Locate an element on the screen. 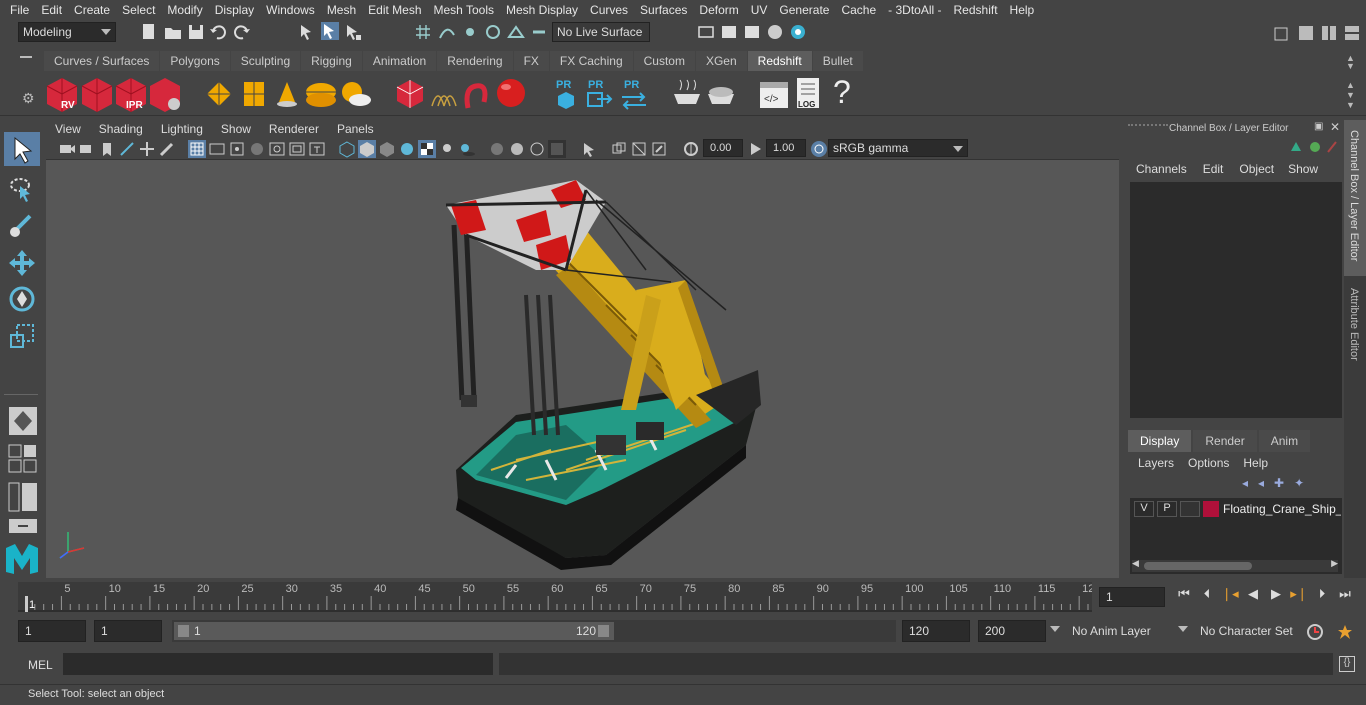  layer-menu-layers: Layers is located at coordinates (1156, 463).